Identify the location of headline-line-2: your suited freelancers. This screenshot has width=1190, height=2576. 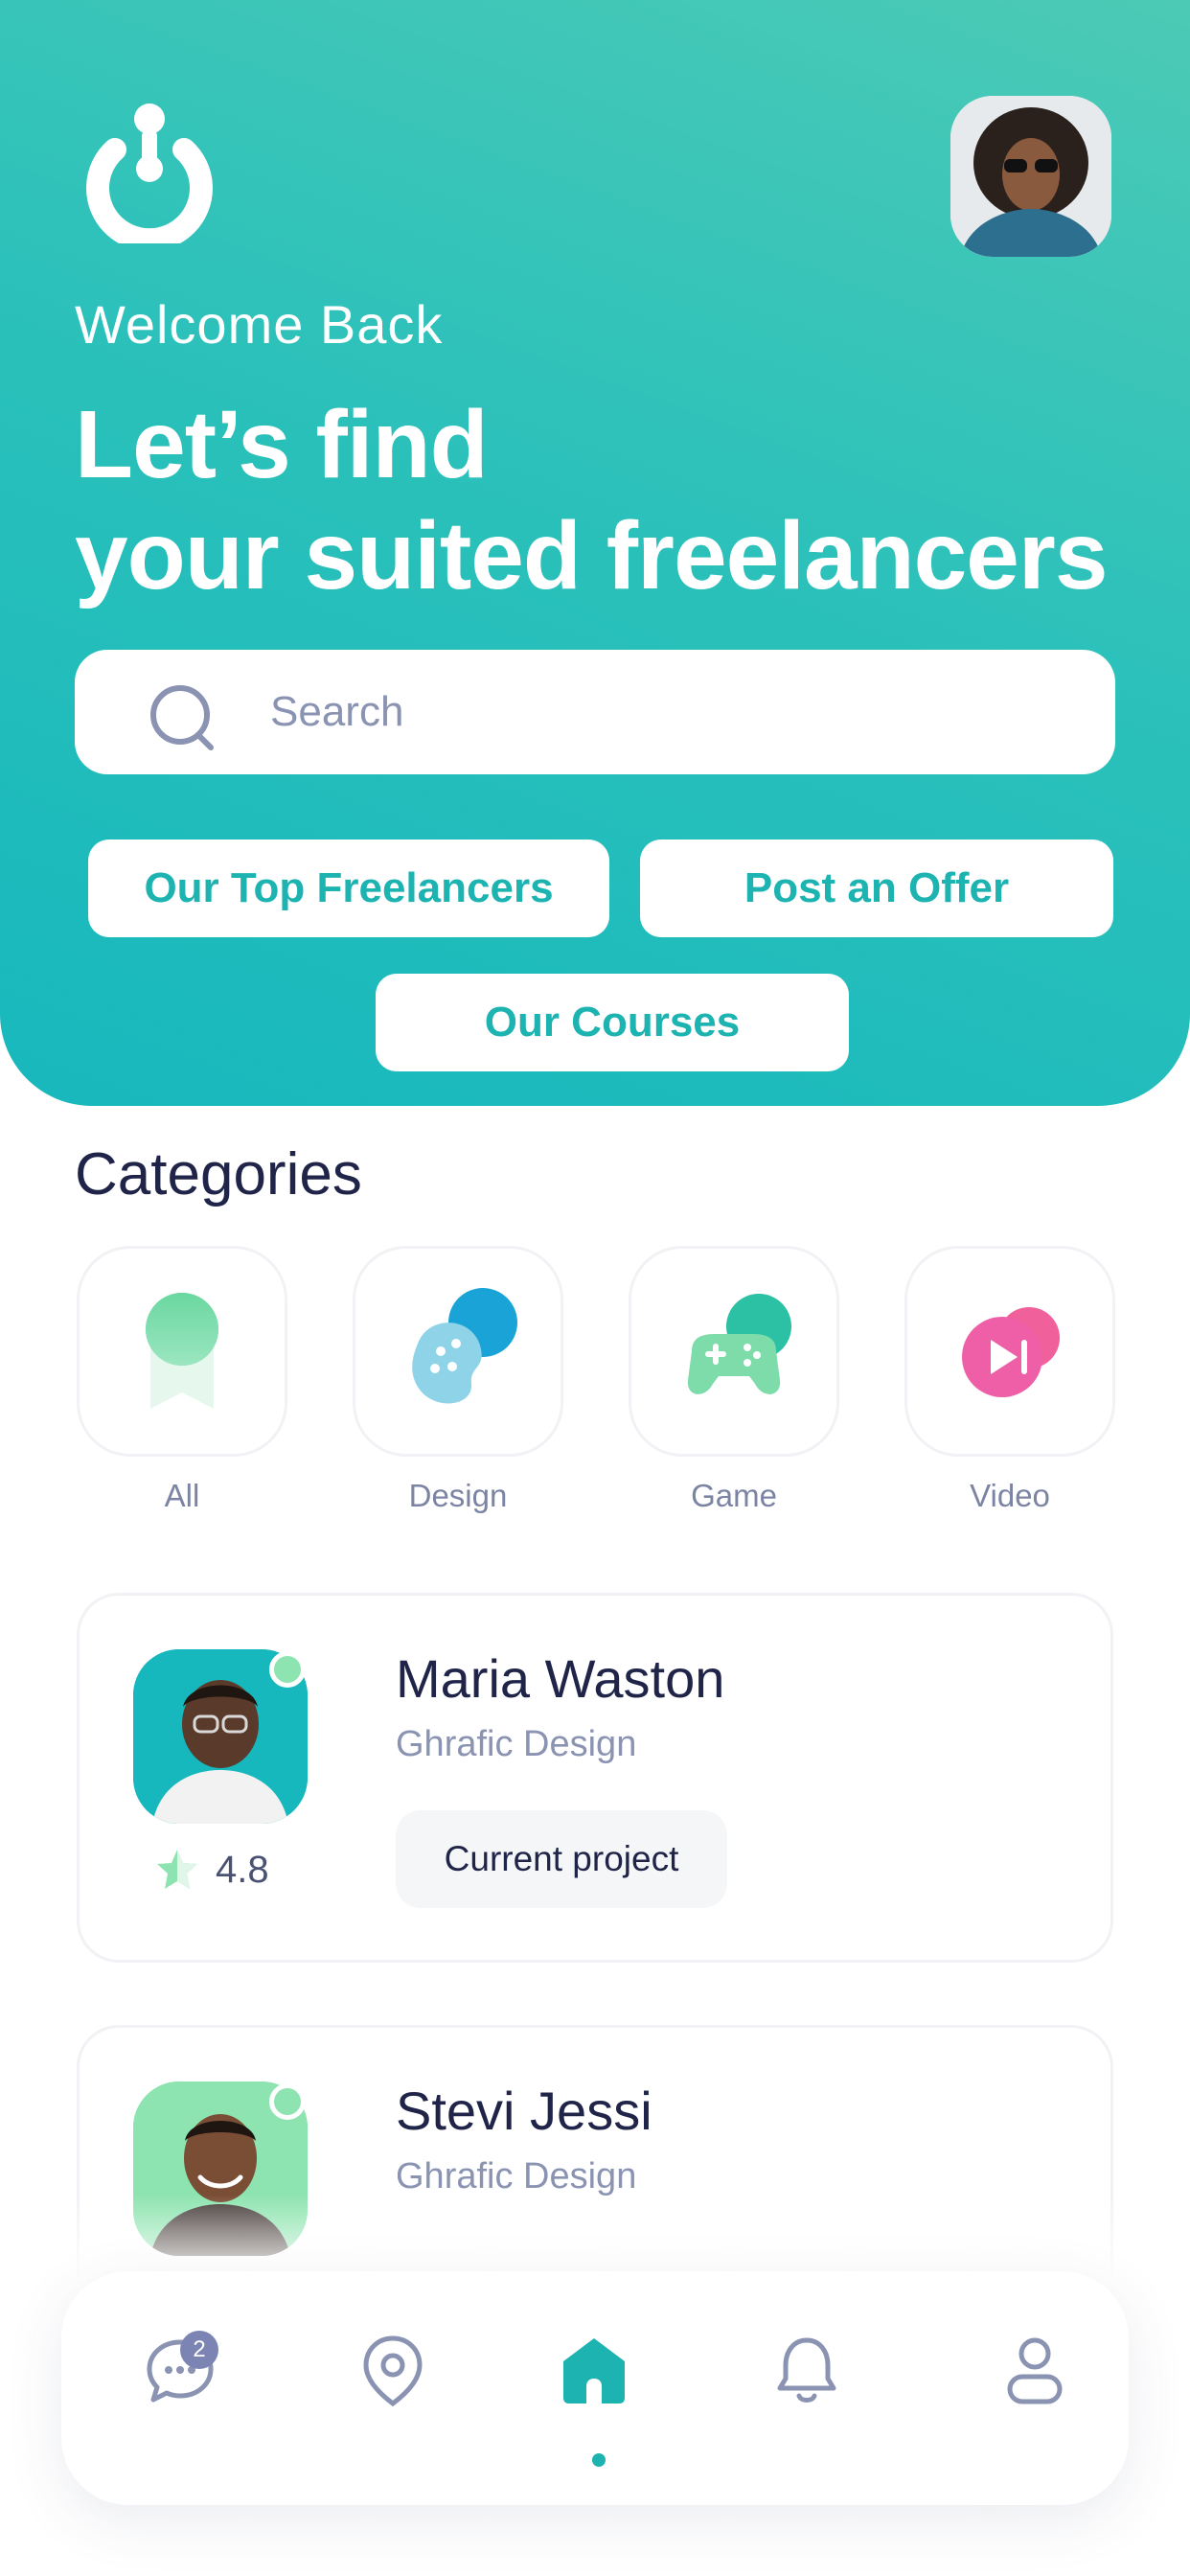
(591, 556).